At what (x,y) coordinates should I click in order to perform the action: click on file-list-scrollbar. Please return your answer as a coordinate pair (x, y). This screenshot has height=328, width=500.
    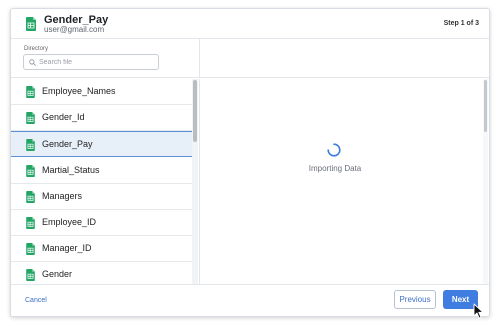
    Looking at the image, I should click on (195, 181).